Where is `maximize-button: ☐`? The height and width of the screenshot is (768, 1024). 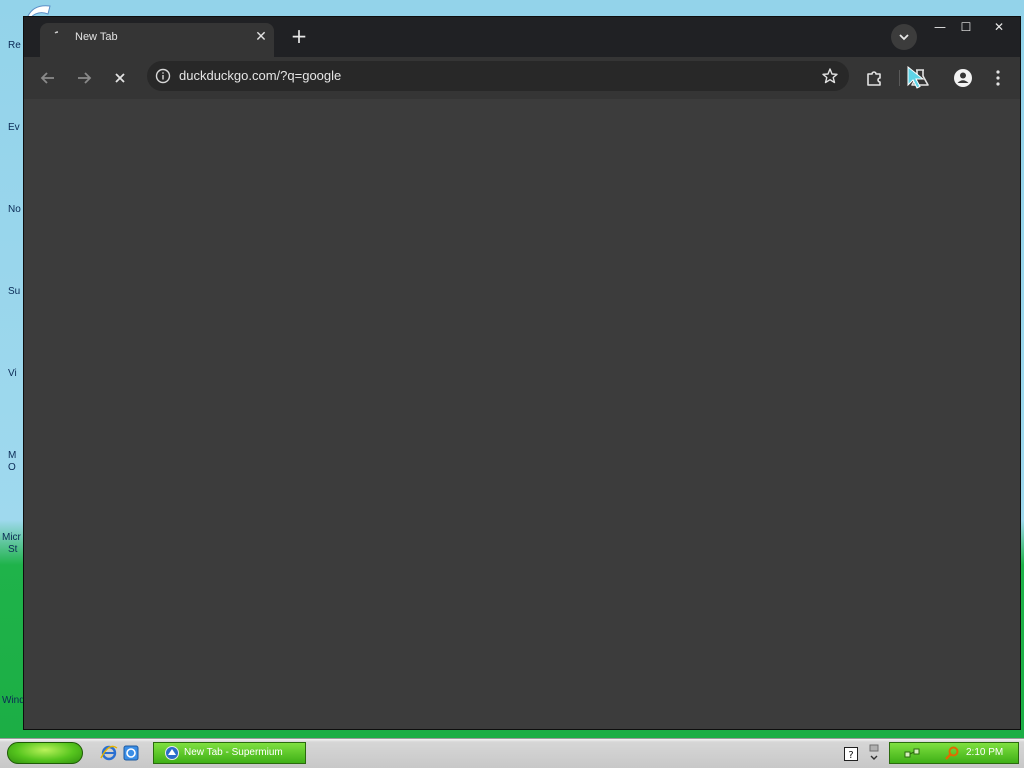
maximize-button: ☐ is located at coordinates (966, 27).